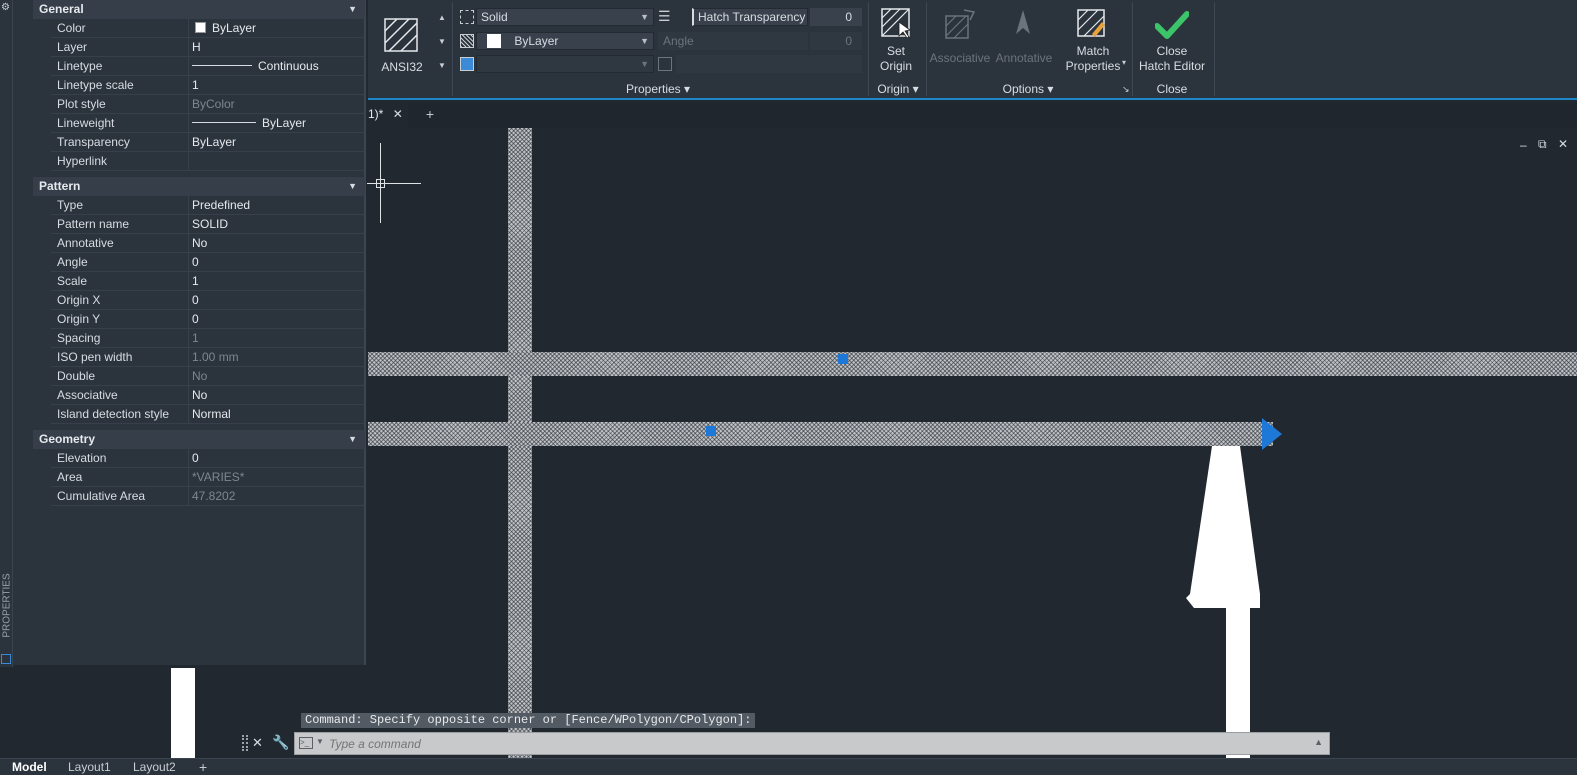  Describe the element at coordinates (1523, 145) in the screenshot. I see `minimize-icon: –` at that location.